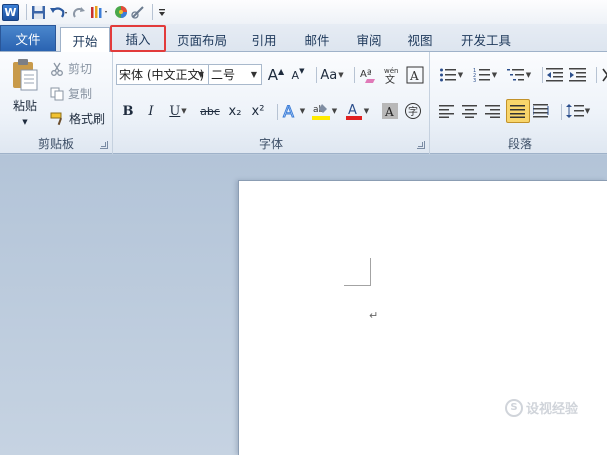 The width and height of the screenshot is (607, 455). What do you see at coordinates (210, 111) in the screenshot?
I see `strikethrough-button: abc` at bounding box center [210, 111].